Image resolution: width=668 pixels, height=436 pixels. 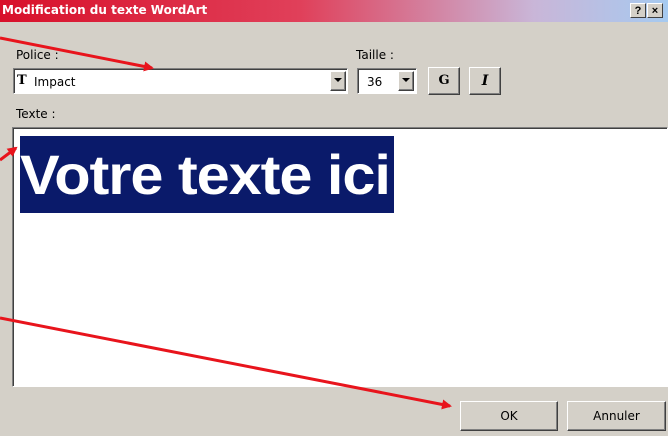 What do you see at coordinates (509, 416) in the screenshot?
I see `ok-button: OK` at bounding box center [509, 416].